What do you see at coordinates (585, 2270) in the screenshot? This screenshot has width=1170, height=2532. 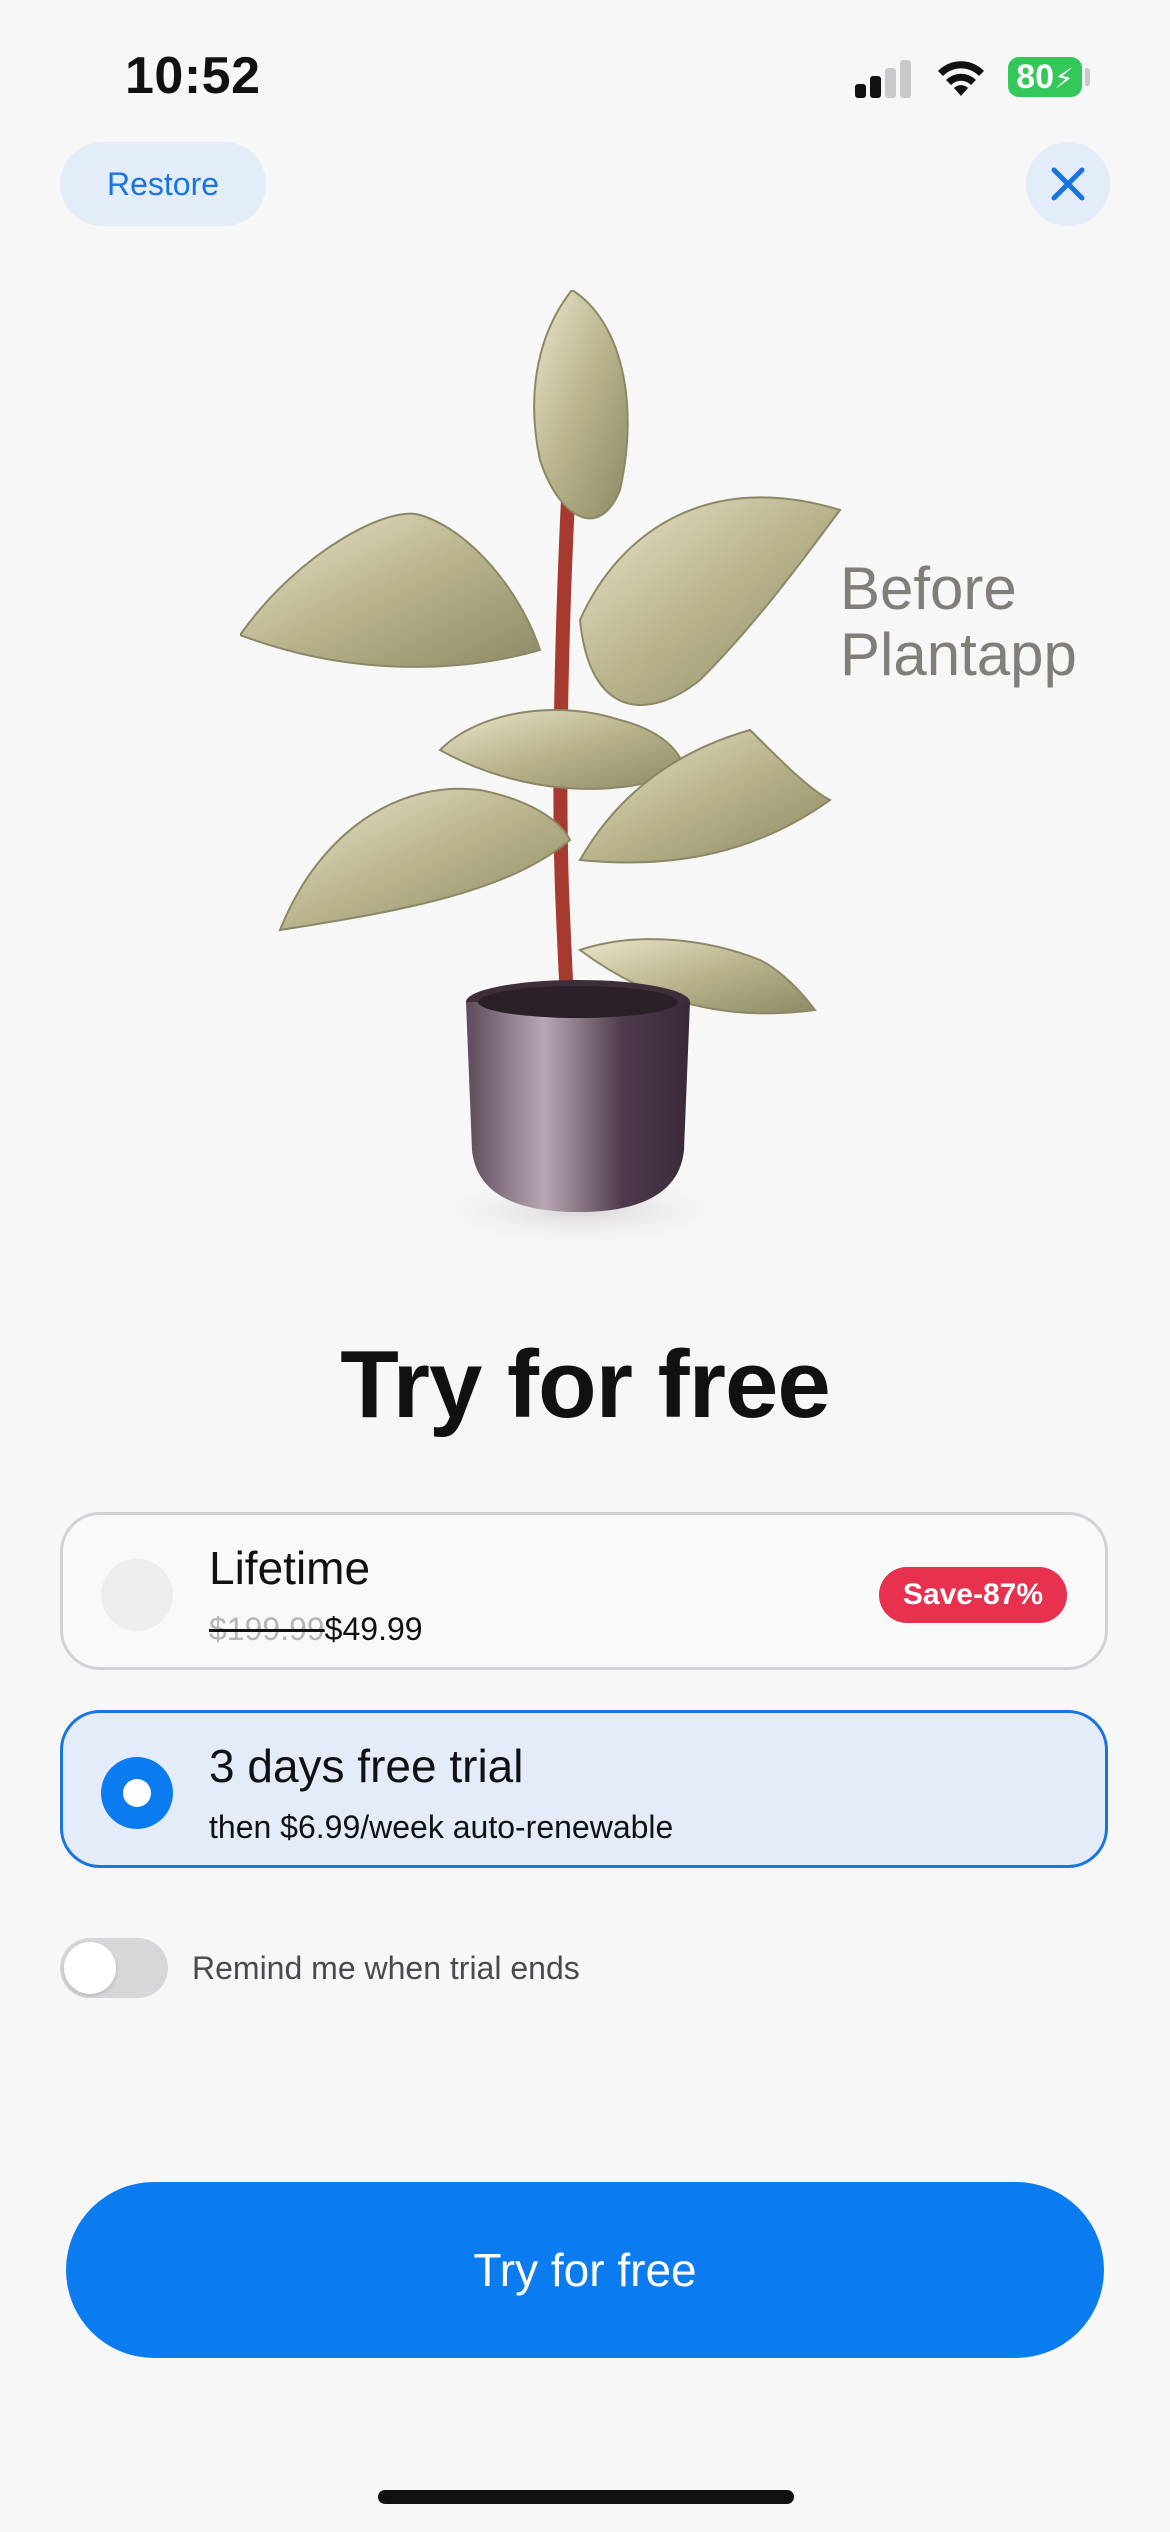 I see `try-for-free-button: Try for free` at bounding box center [585, 2270].